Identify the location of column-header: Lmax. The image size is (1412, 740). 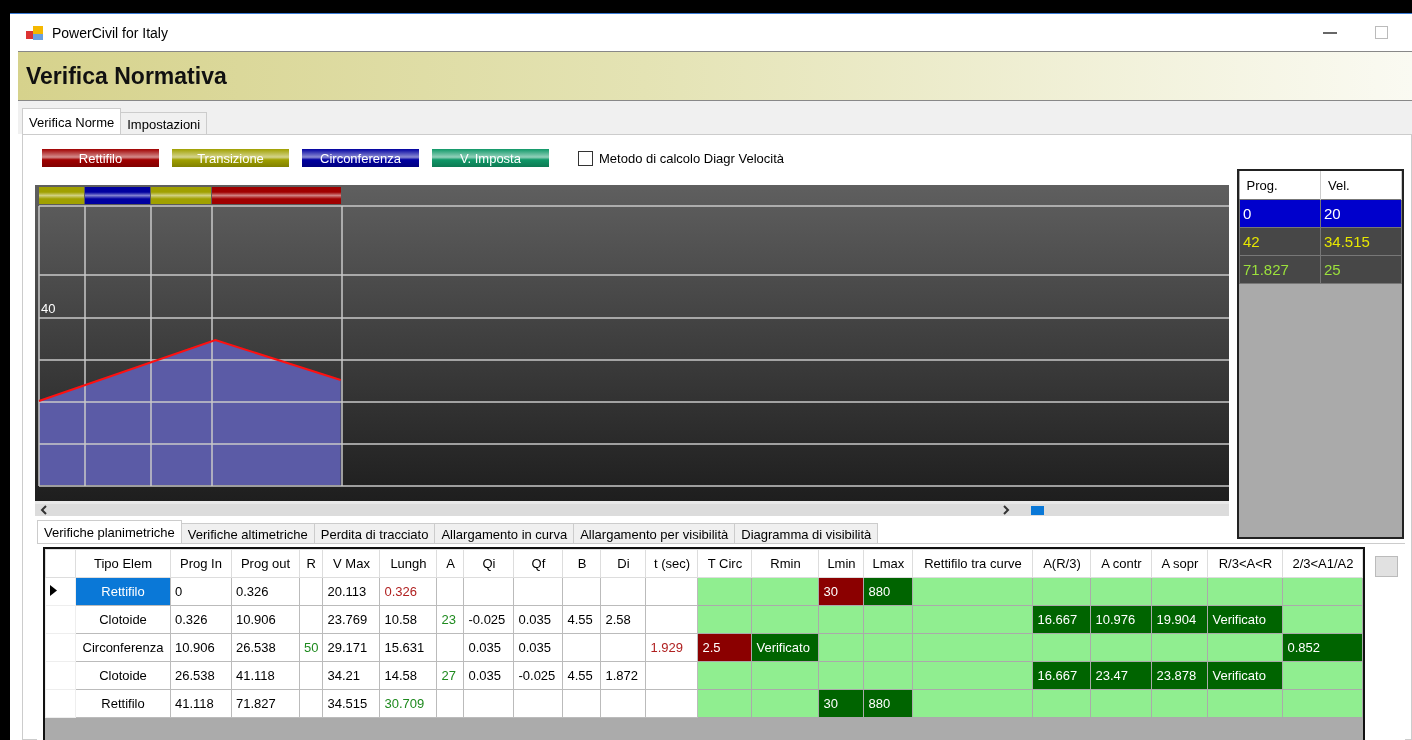
(888, 563).